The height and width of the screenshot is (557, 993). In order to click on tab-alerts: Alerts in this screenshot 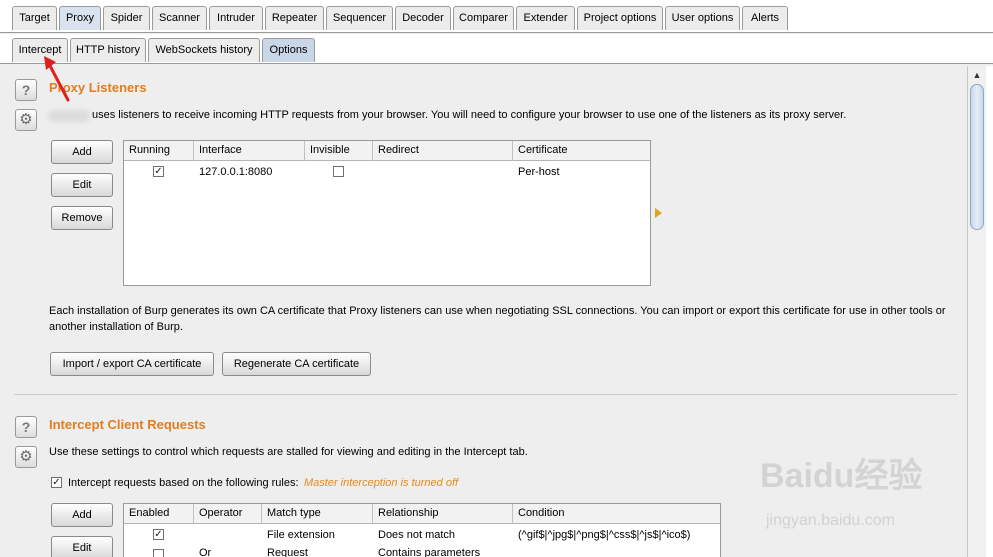, I will do `click(765, 18)`.